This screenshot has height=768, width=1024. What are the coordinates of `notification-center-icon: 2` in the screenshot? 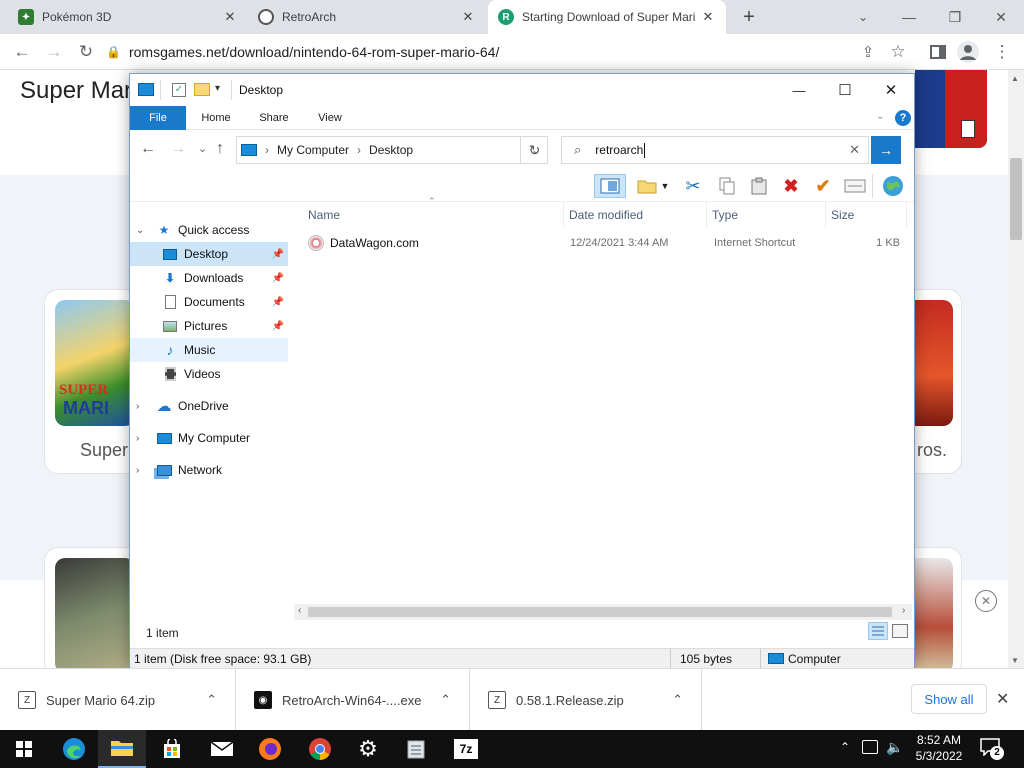 It's located at (992, 749).